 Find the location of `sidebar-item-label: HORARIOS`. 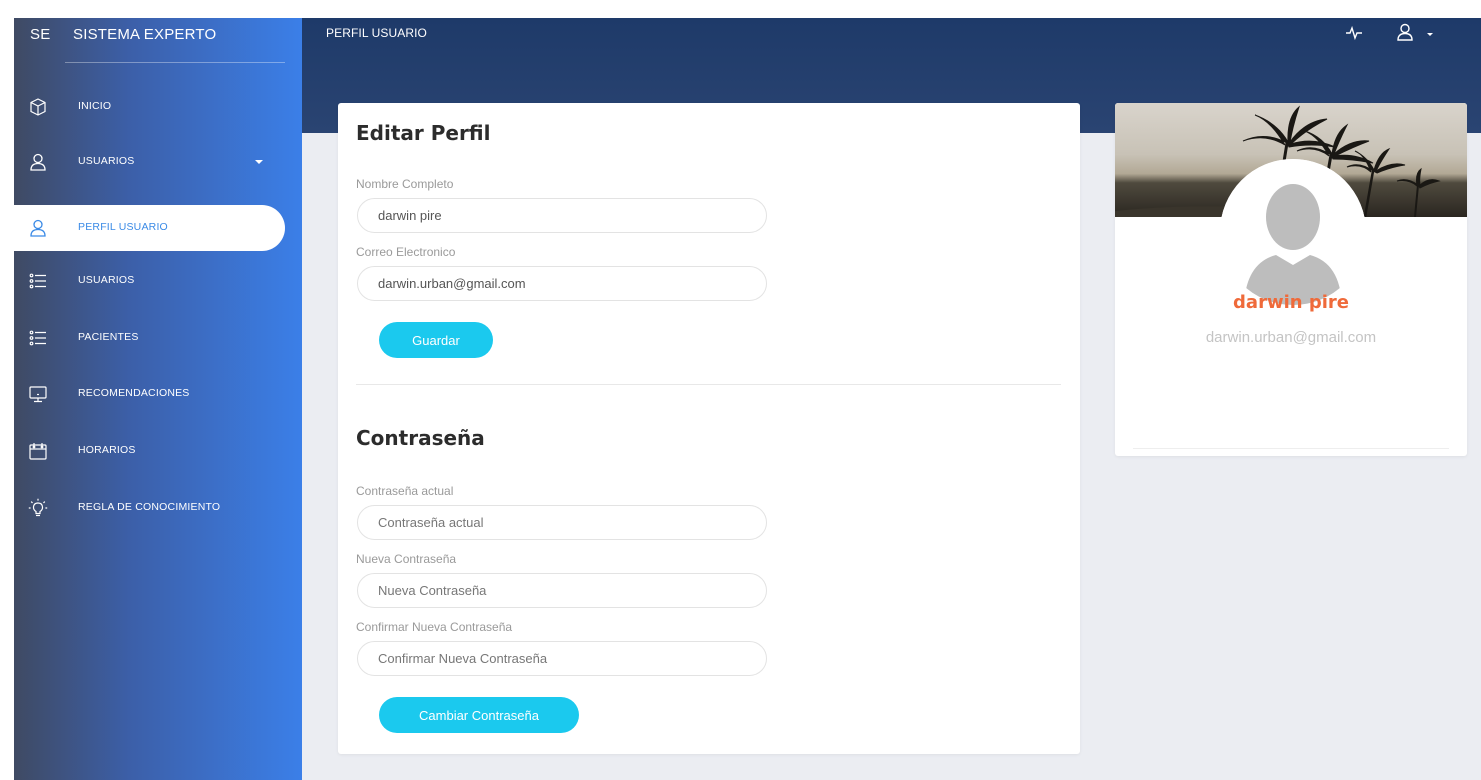

sidebar-item-label: HORARIOS is located at coordinates (107, 450).